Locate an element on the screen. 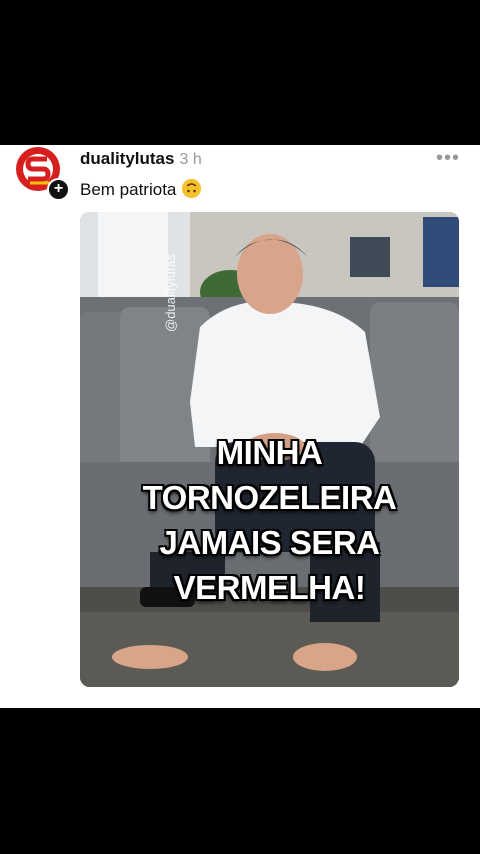 Image resolution: width=480 pixels, height=854 pixels. caption-text: Bem patriota is located at coordinates (128, 189).